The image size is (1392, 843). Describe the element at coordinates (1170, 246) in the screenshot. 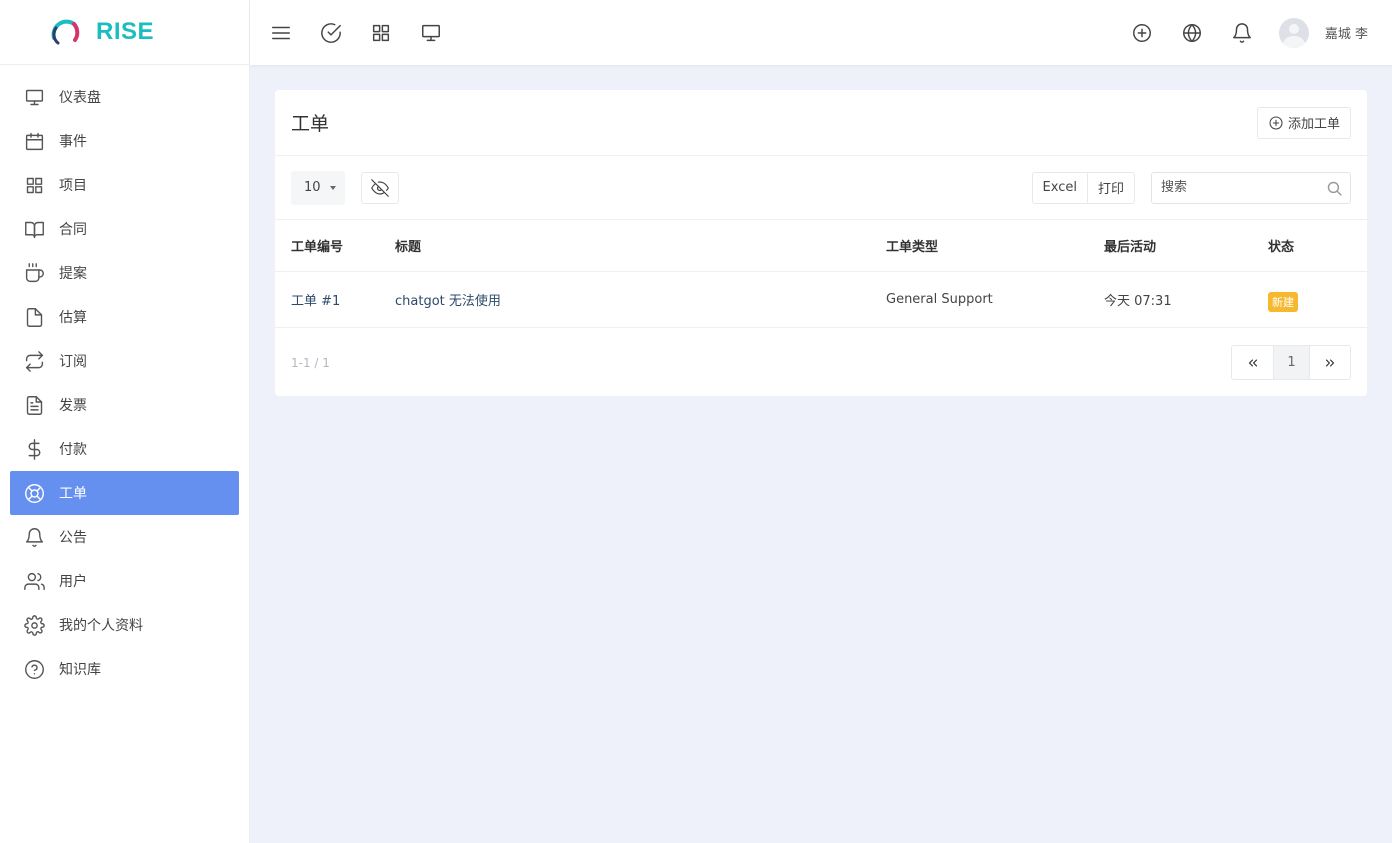

I see `column-header-last-activity: 最后活动` at that location.